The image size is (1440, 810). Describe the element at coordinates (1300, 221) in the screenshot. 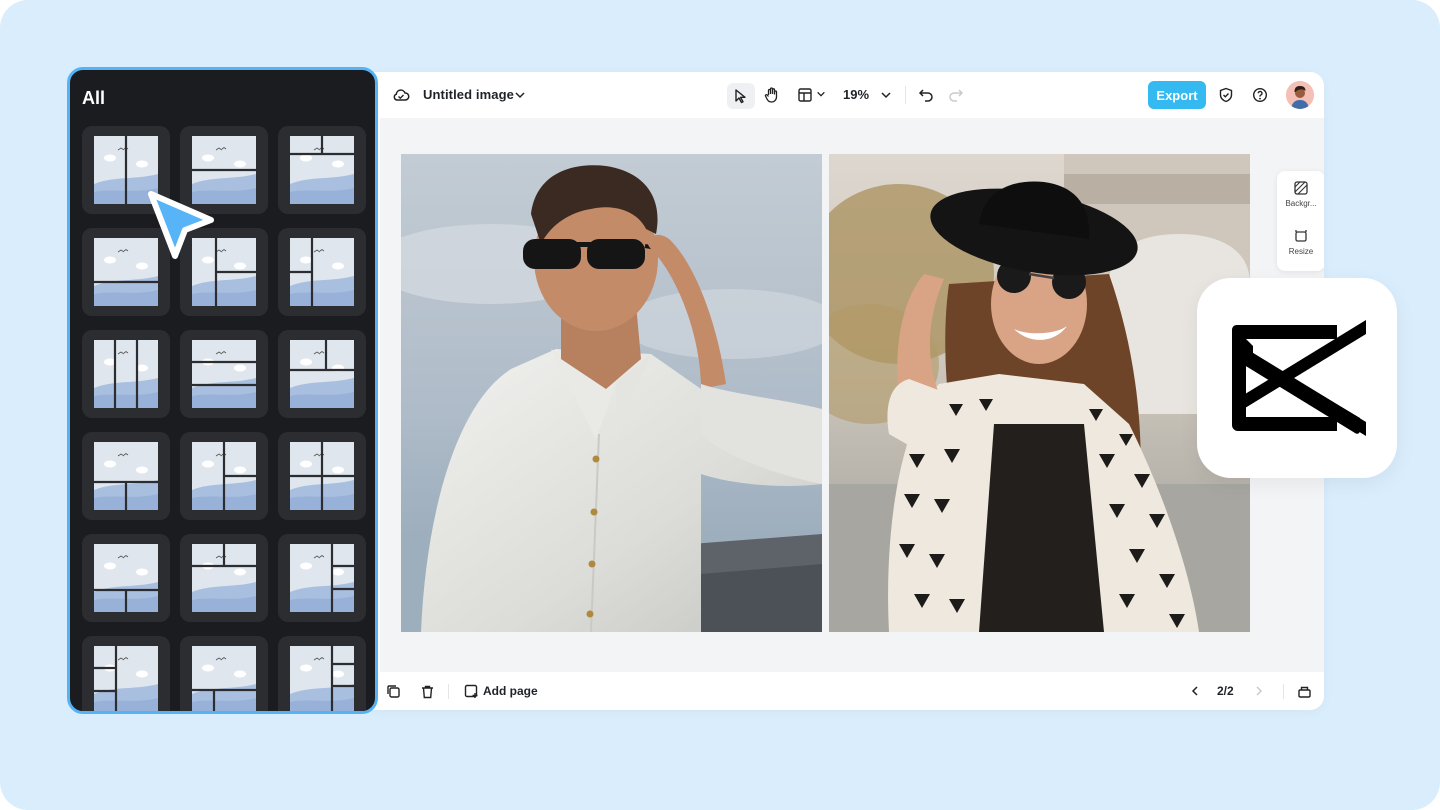

I see `side-tool-panel: Backgr... Resize` at that location.